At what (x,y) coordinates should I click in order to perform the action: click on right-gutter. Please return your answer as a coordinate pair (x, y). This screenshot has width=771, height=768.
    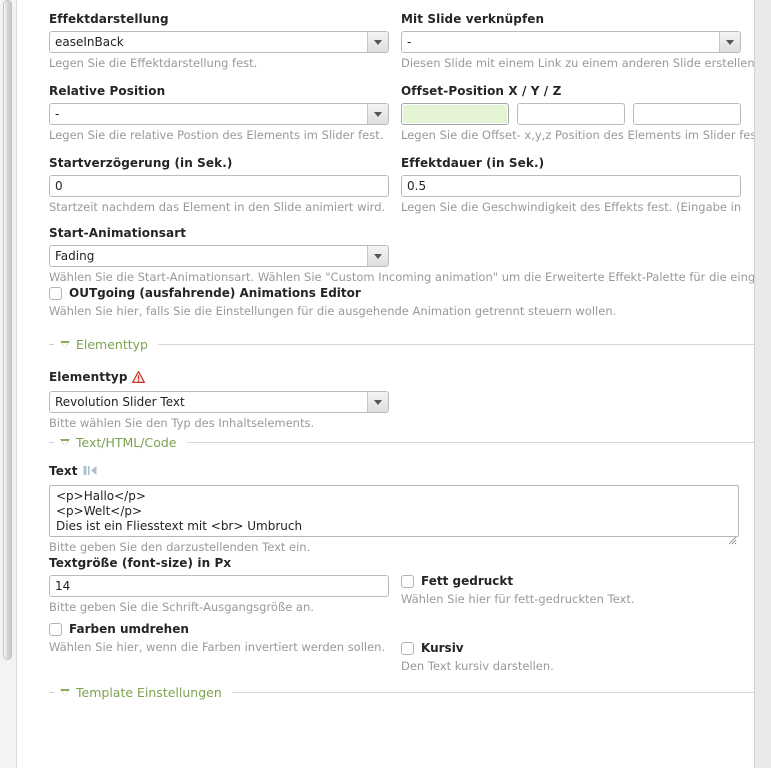
    Looking at the image, I should click on (763, 384).